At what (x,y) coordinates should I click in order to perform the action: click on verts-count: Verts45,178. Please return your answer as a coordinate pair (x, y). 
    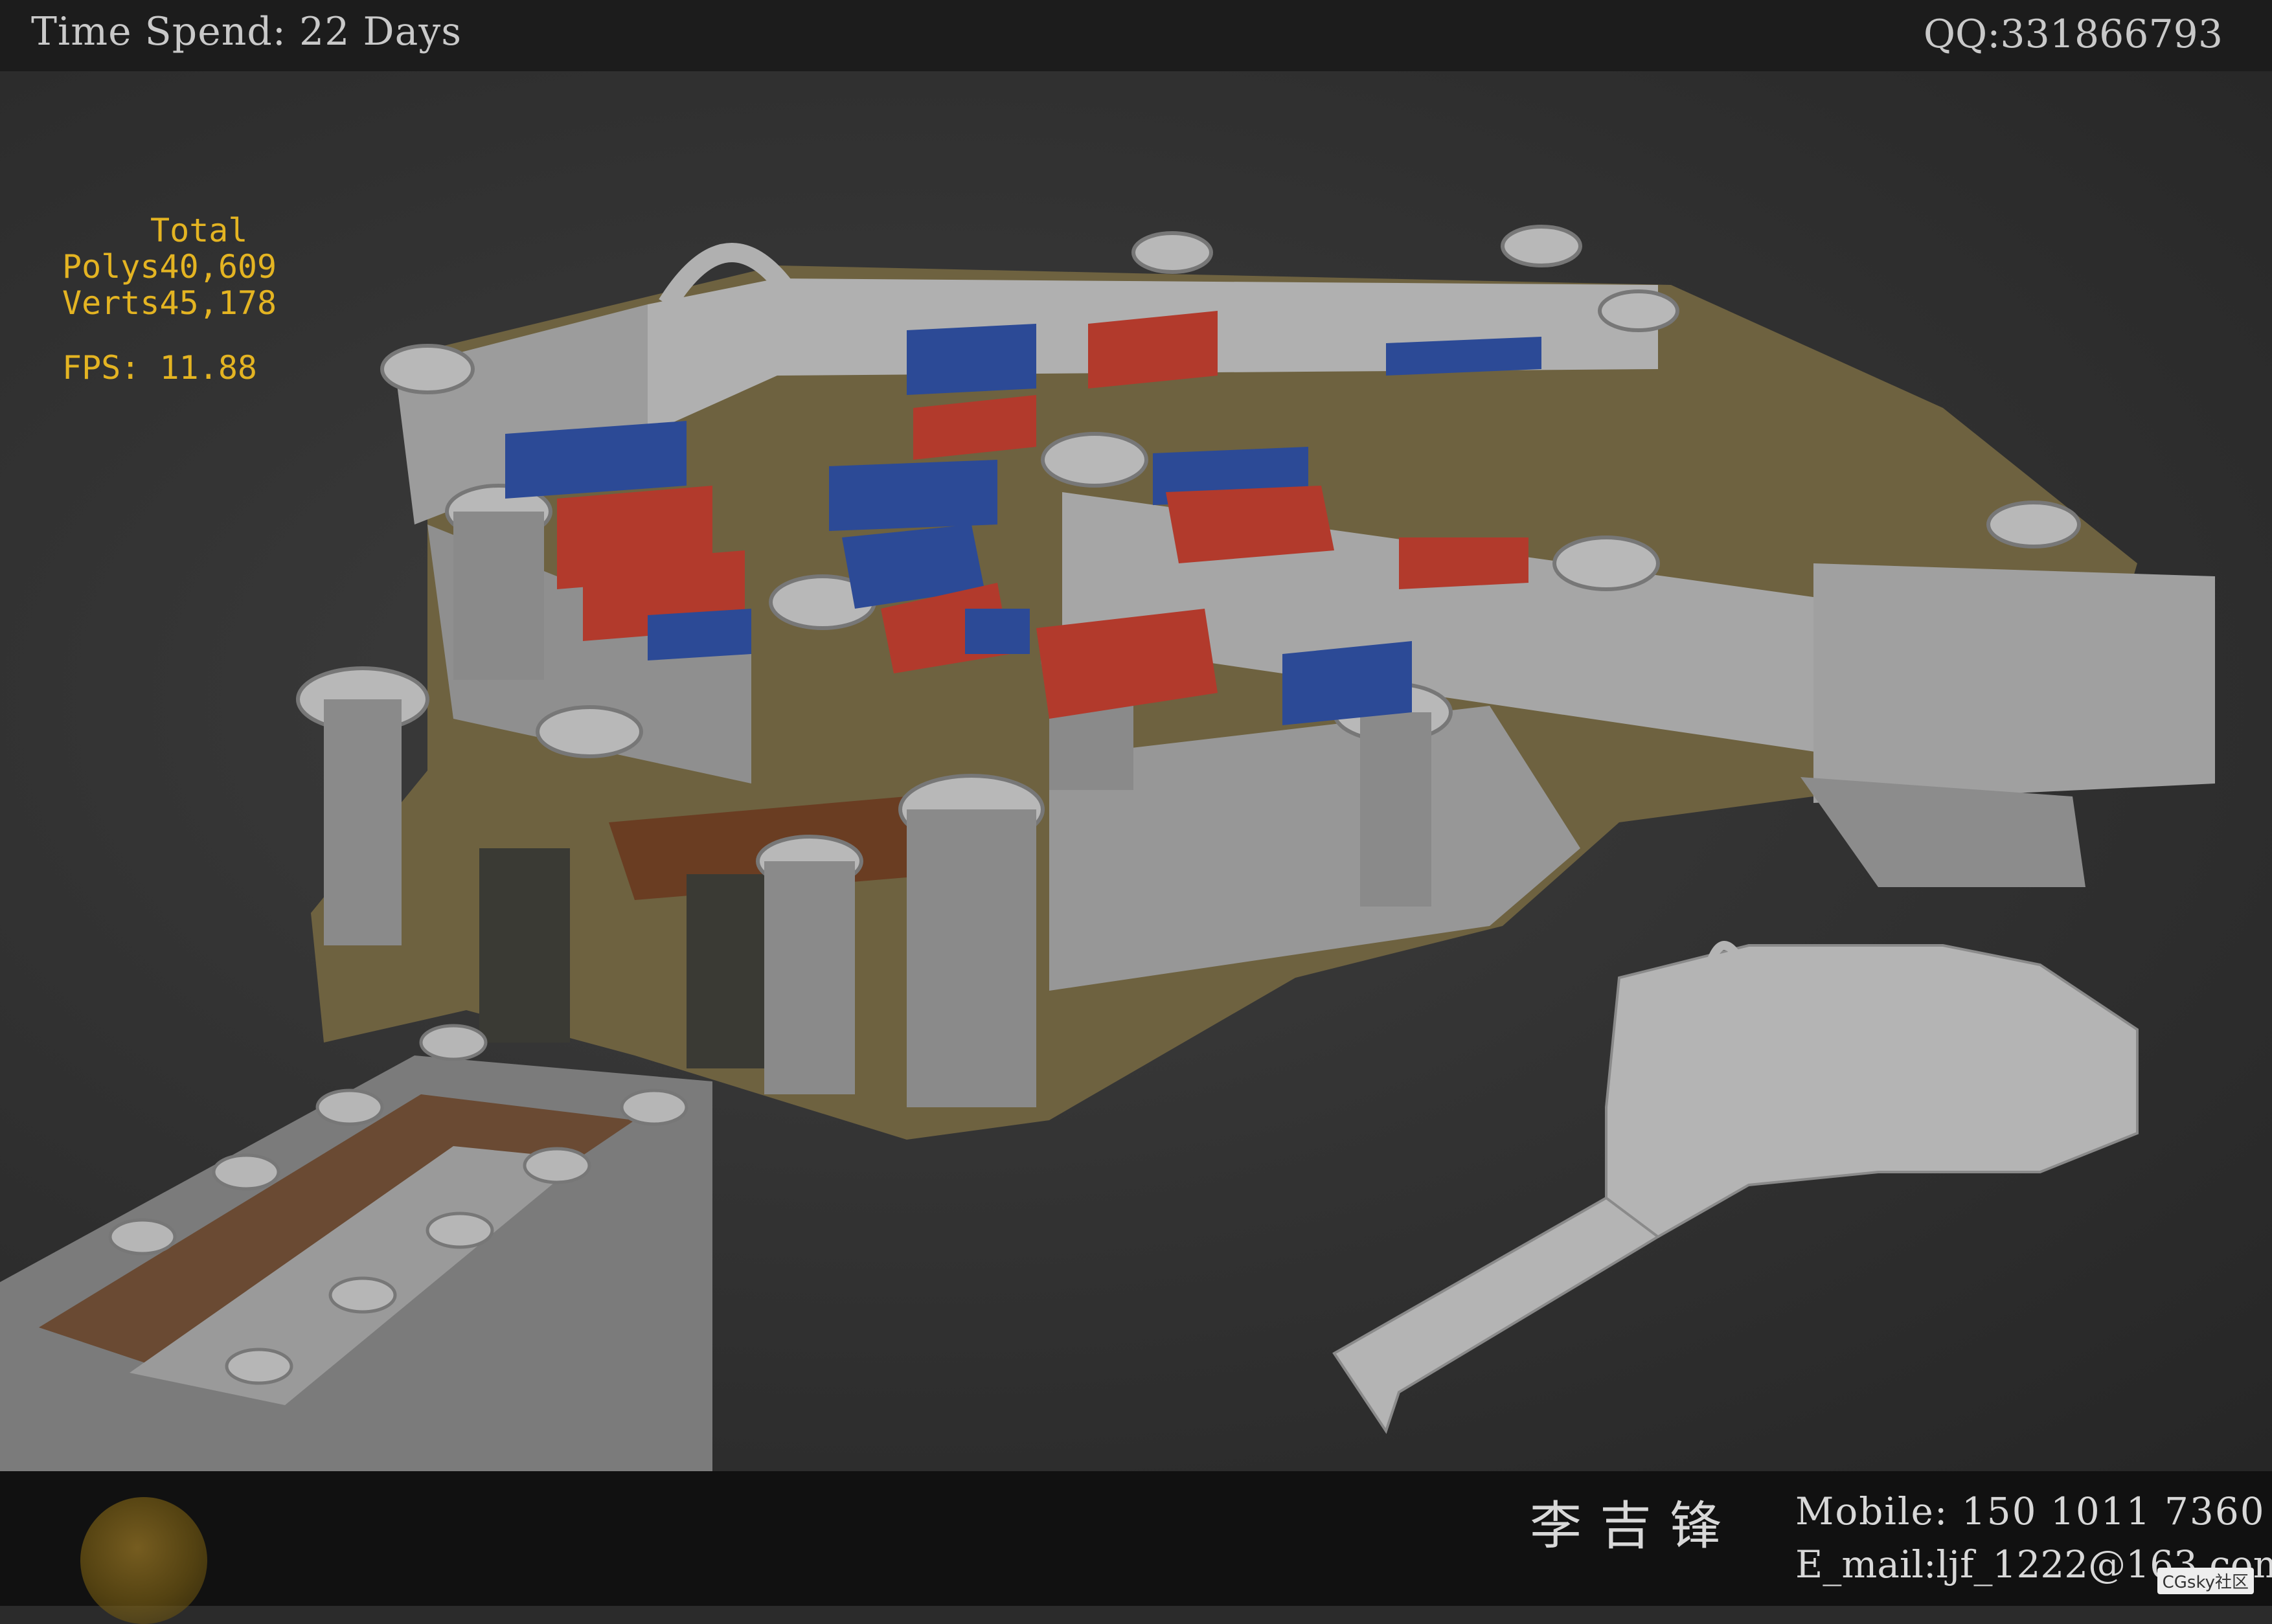
    Looking at the image, I should click on (170, 303).